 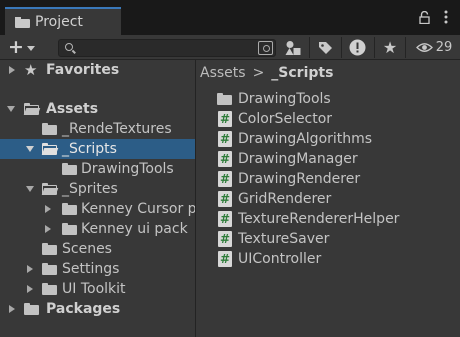 What do you see at coordinates (16, 47) in the screenshot?
I see `plus-icon: +` at bounding box center [16, 47].